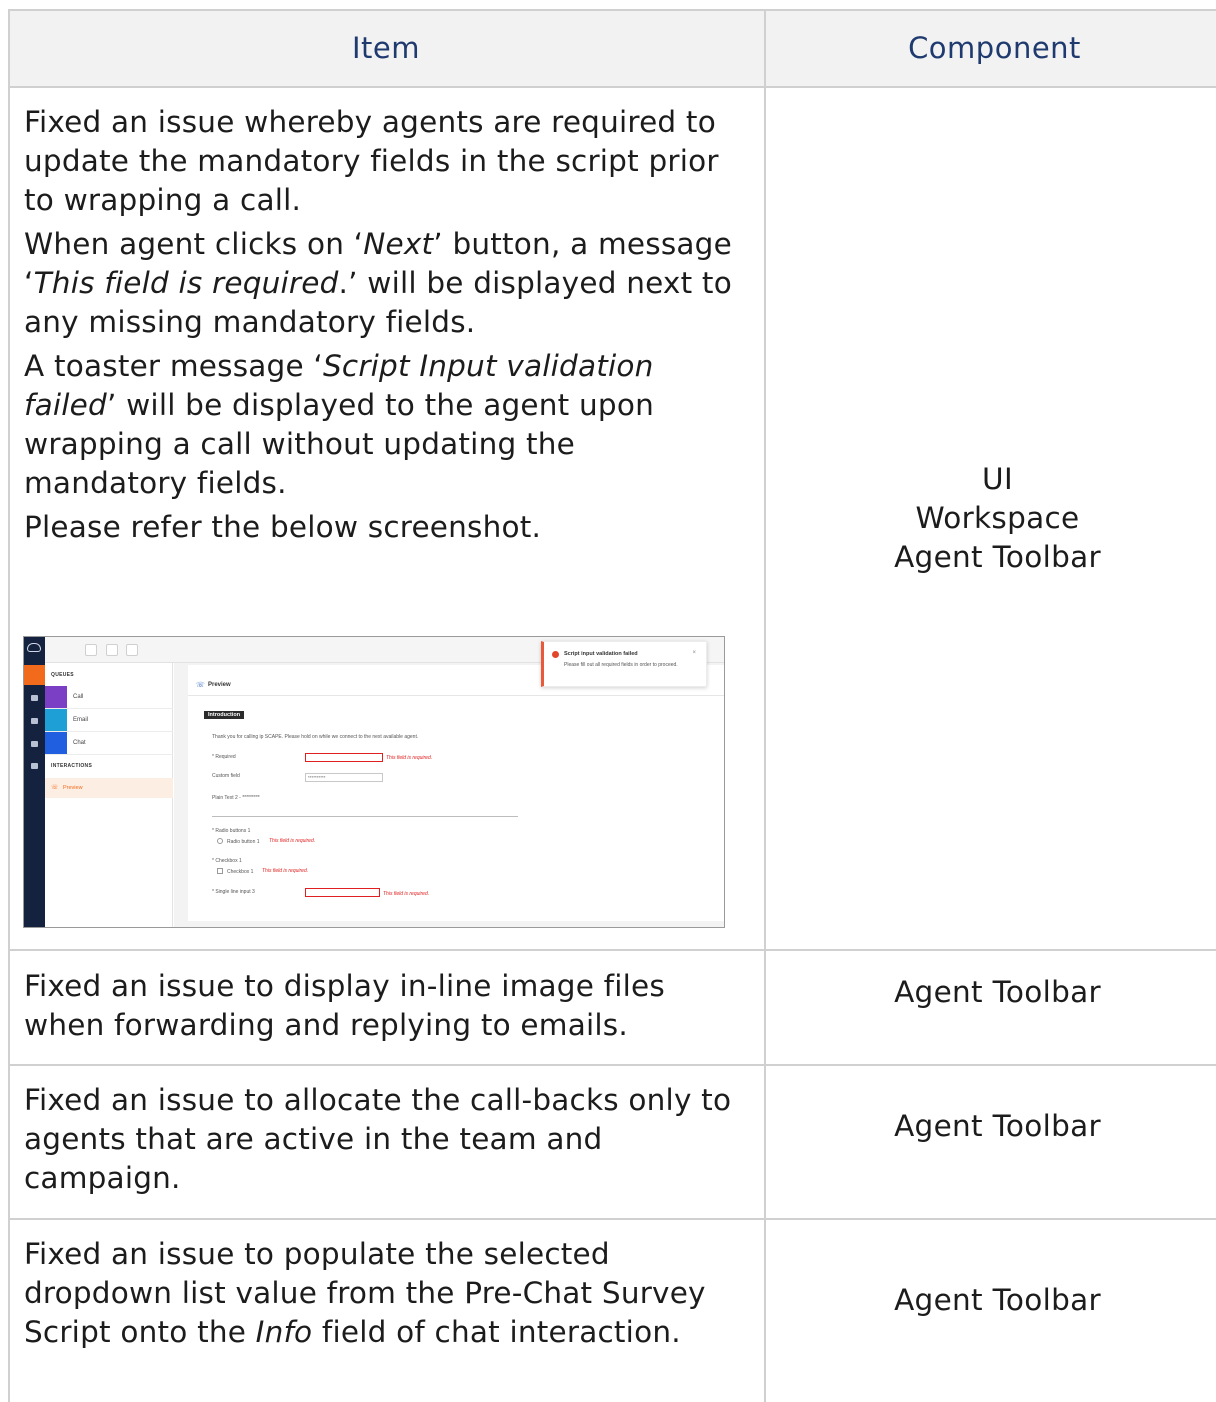 This screenshot has width=1216, height=1402. I want to click on row-2-component: Agent Toolbar, so click(990, 992).